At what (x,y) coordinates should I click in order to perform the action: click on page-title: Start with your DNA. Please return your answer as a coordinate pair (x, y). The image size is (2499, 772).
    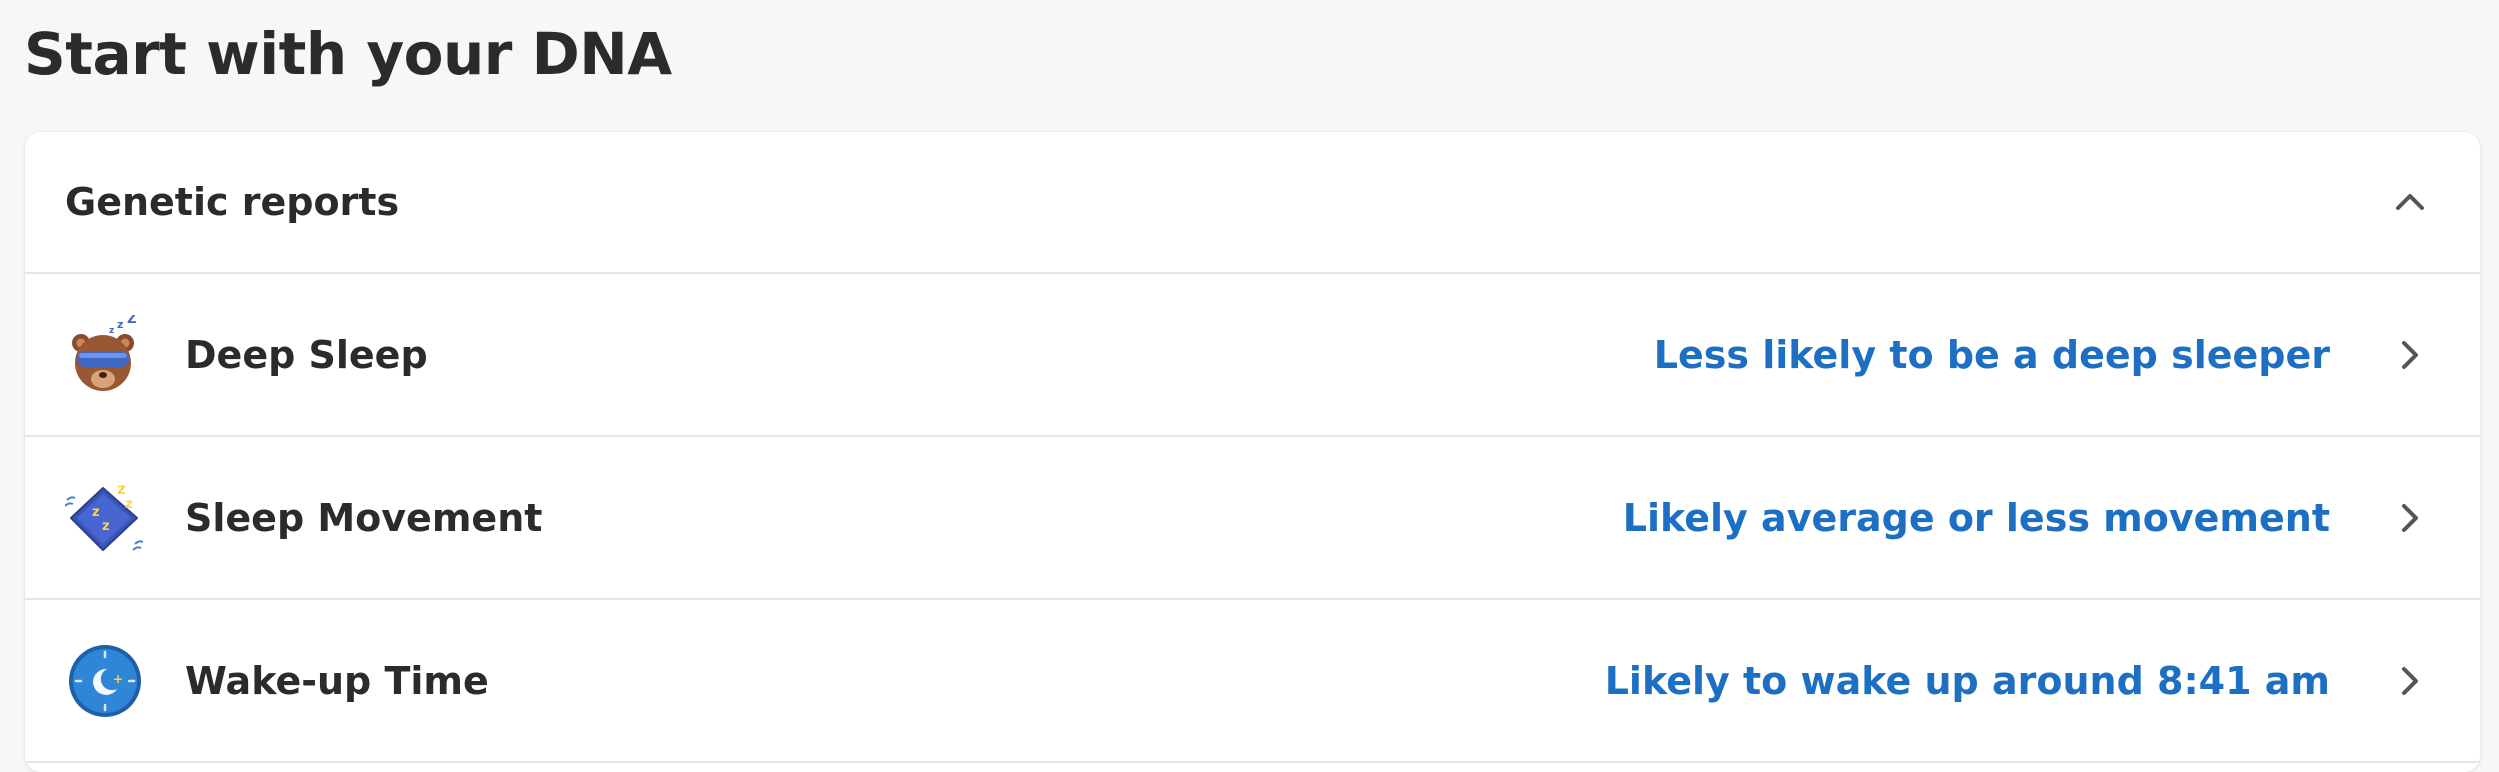
    Looking at the image, I should click on (348, 54).